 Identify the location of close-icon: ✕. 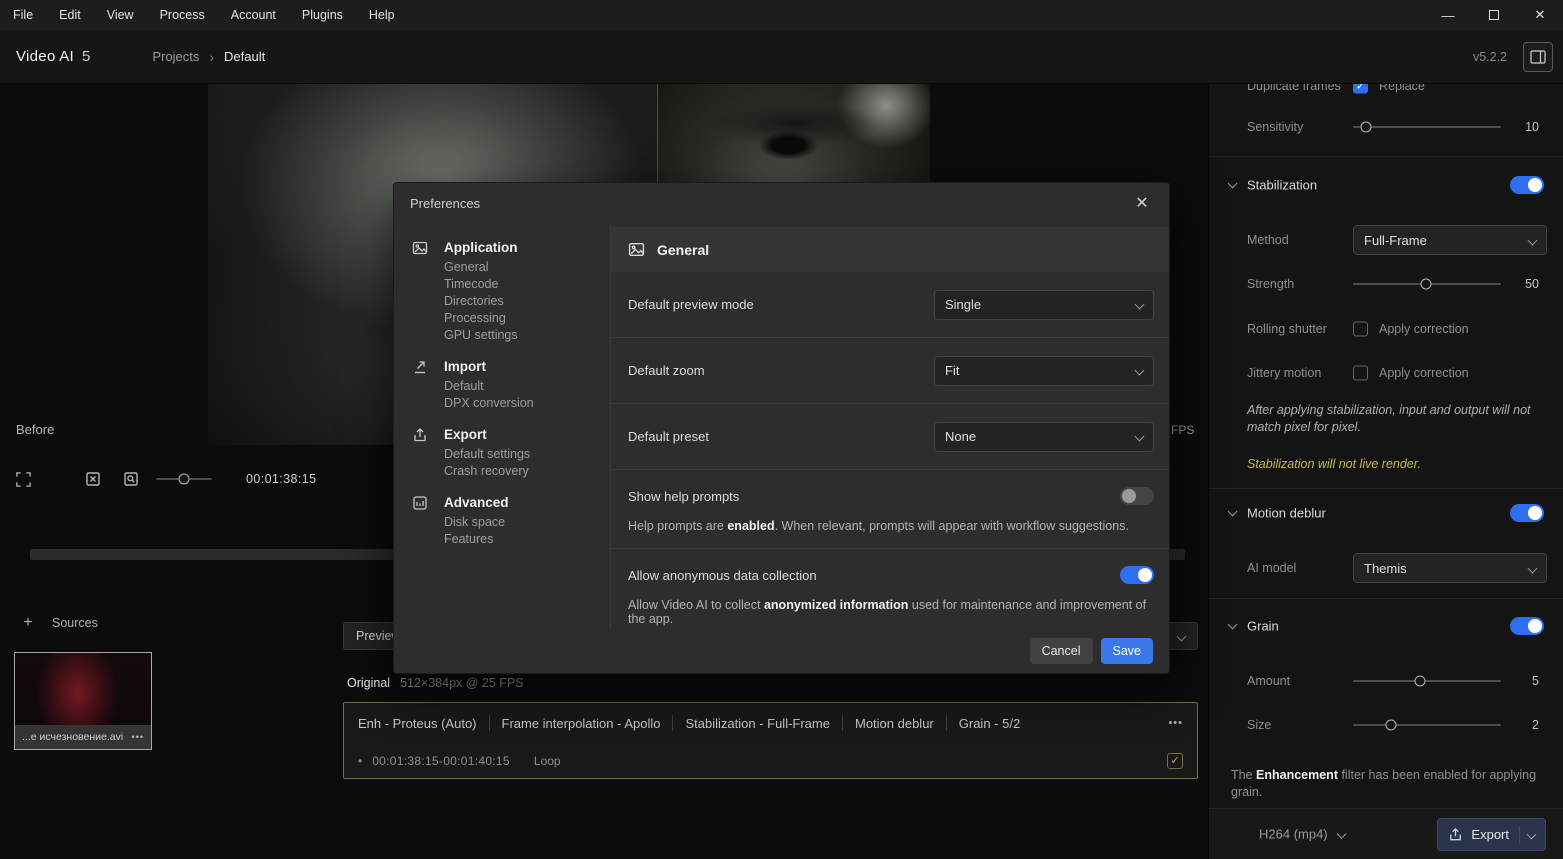
(1540, 15).